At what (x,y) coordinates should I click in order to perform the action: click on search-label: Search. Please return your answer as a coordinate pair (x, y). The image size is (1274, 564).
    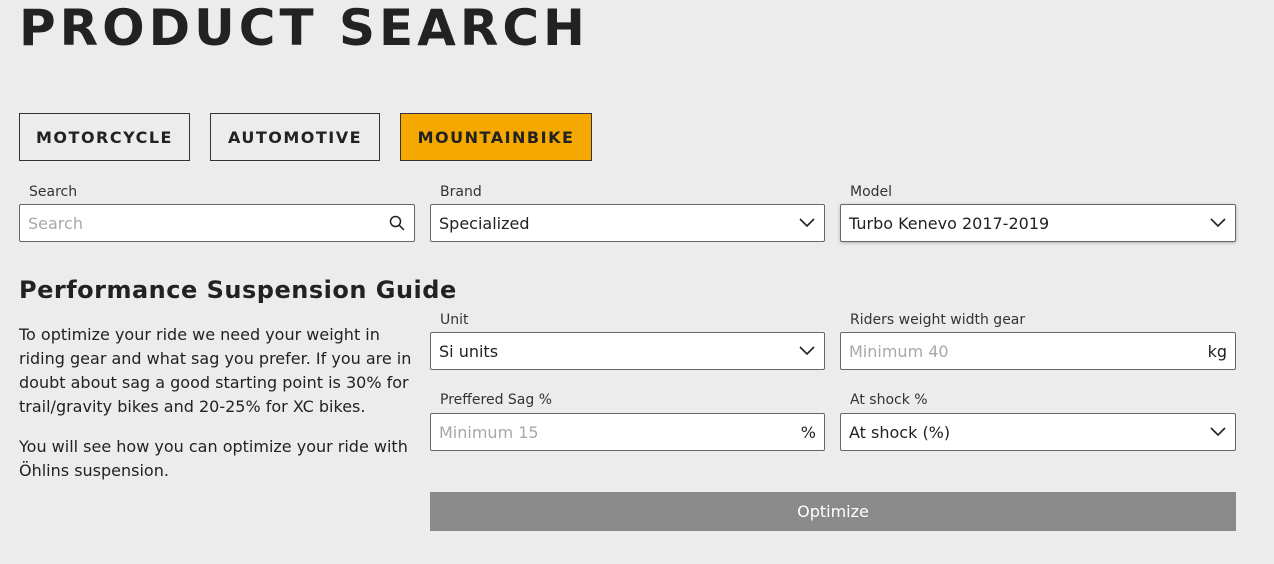
    Looking at the image, I should click on (53, 192).